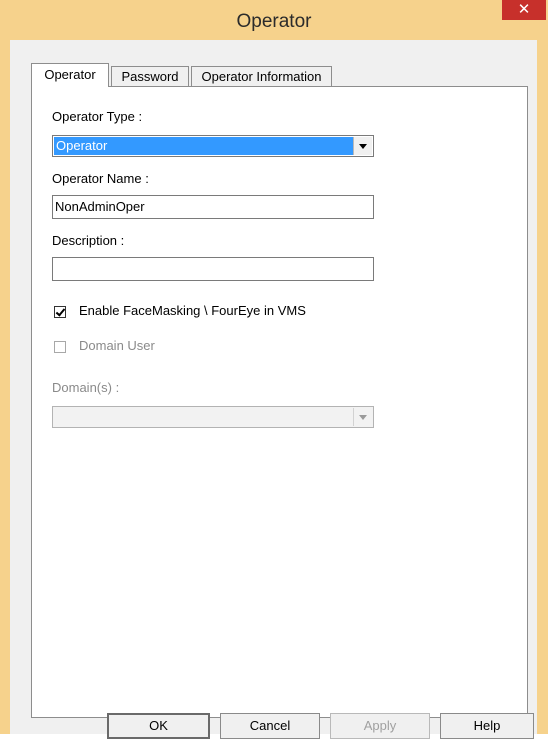 This screenshot has width=548, height=739. I want to click on close-icon: ✕, so click(524, 9).